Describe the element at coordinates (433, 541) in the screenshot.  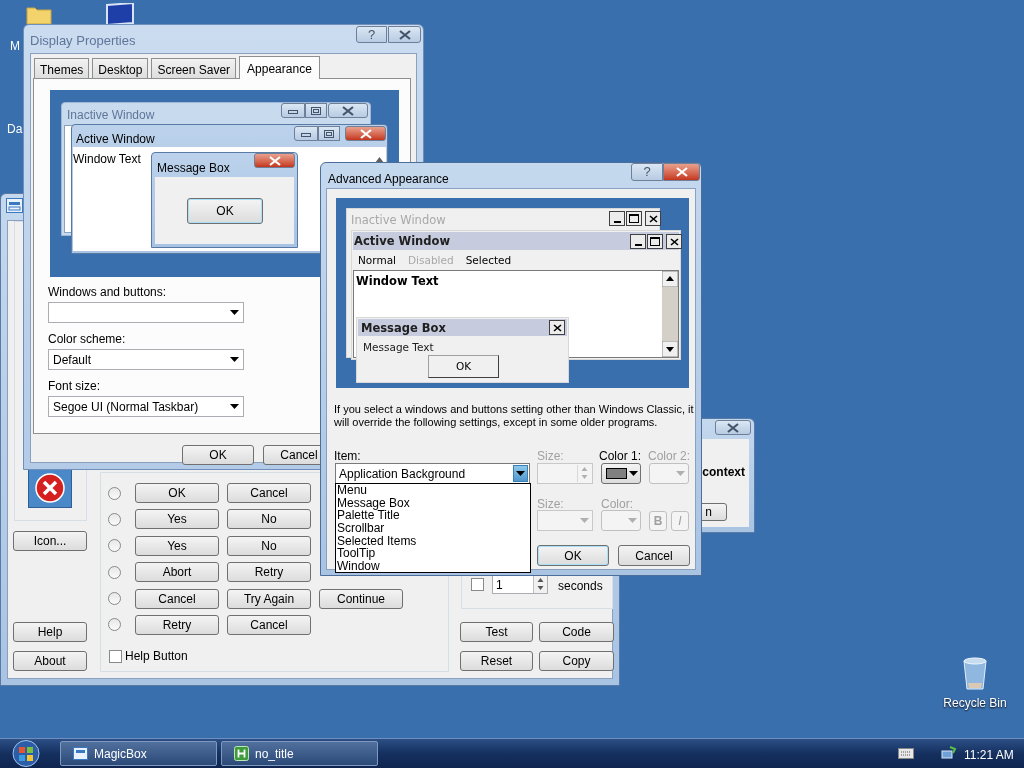
I see `list-option: Selected Items` at that location.